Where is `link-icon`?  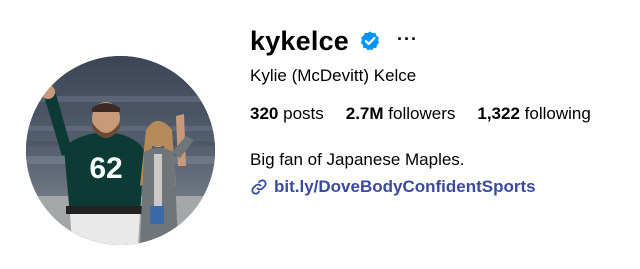 link-icon is located at coordinates (259, 187).